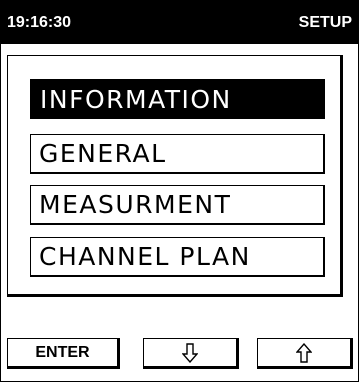 The height and width of the screenshot is (382, 359). I want to click on down-button, so click(191, 353).